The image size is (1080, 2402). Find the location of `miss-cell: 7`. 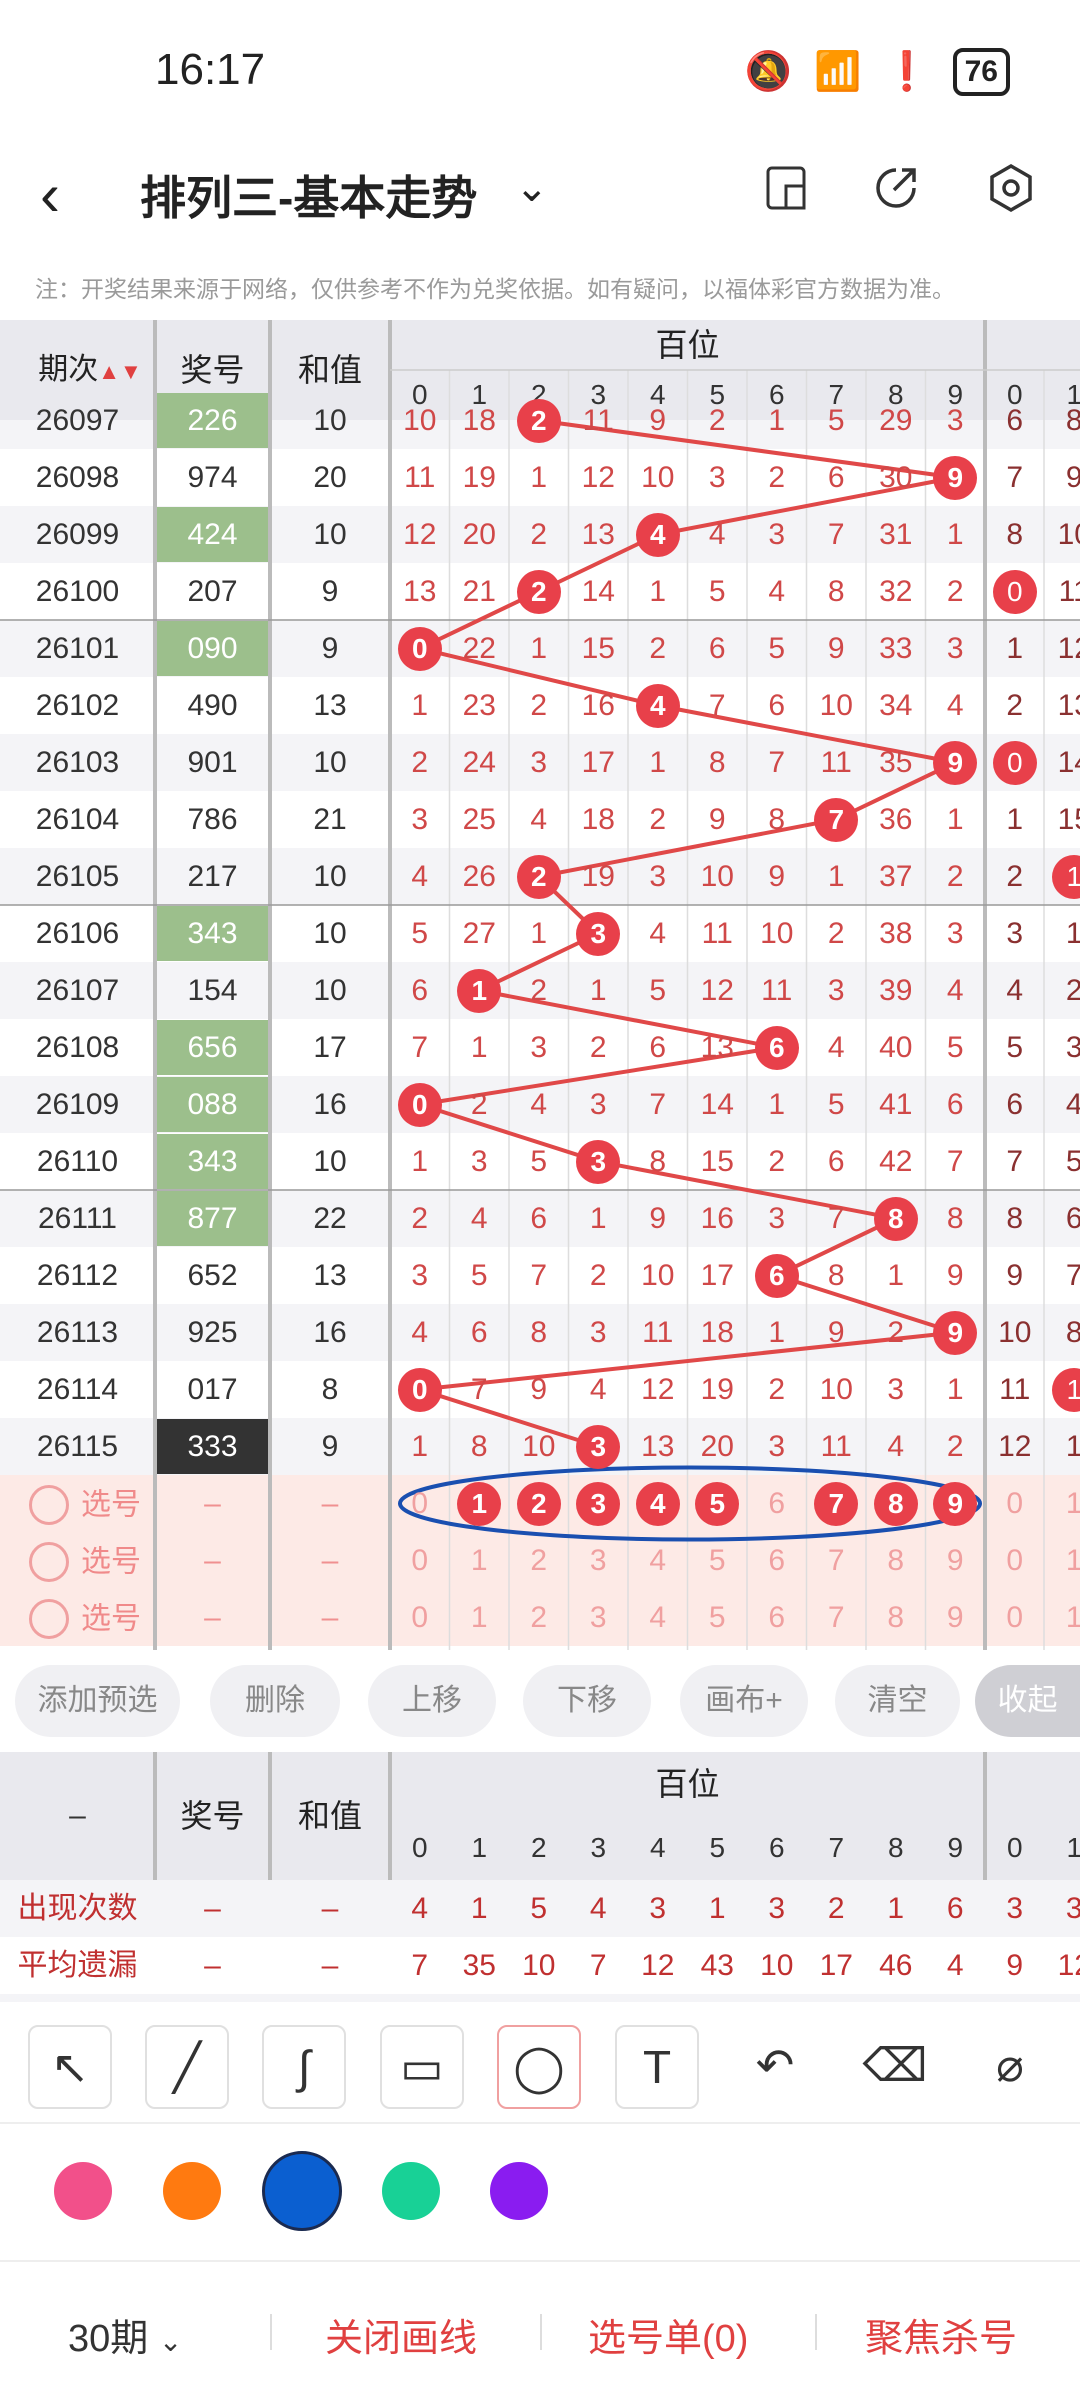

miss-cell: 7 is located at coordinates (837, 1218).